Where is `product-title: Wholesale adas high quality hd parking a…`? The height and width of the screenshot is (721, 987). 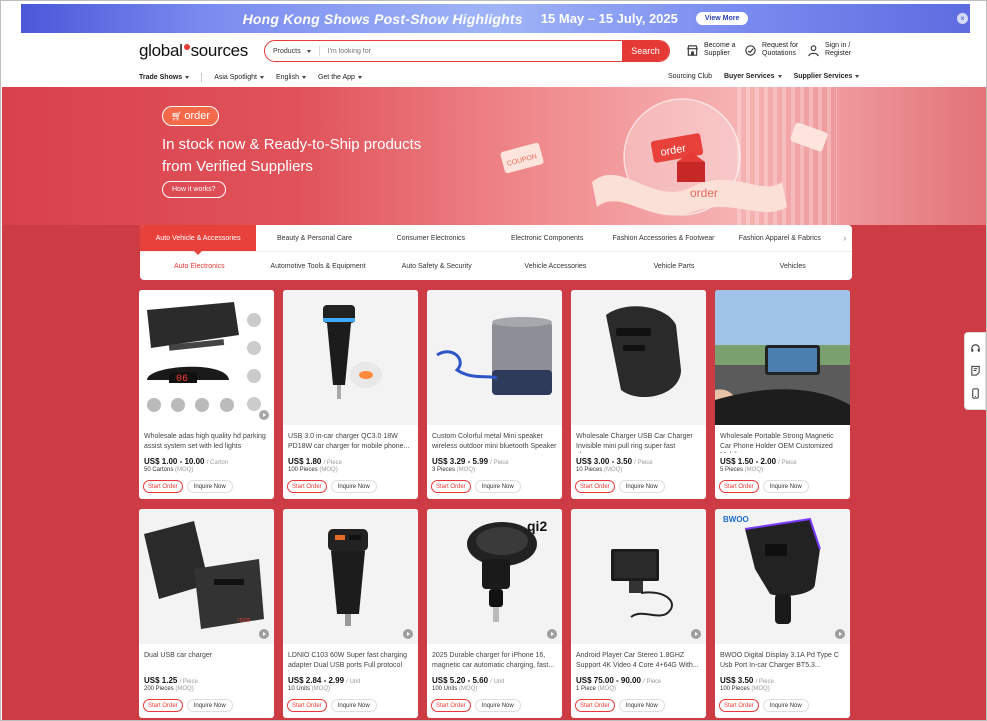
product-title: Wholesale adas high quality hd parking a… is located at coordinates (206, 439).